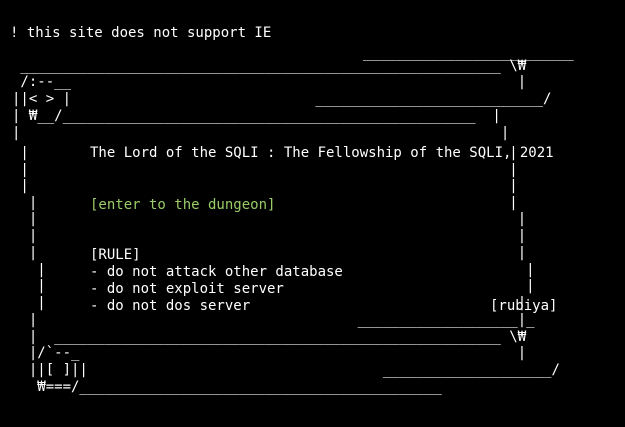  What do you see at coordinates (216, 272) in the screenshot?
I see `rule-item: - do not attack other database` at bounding box center [216, 272].